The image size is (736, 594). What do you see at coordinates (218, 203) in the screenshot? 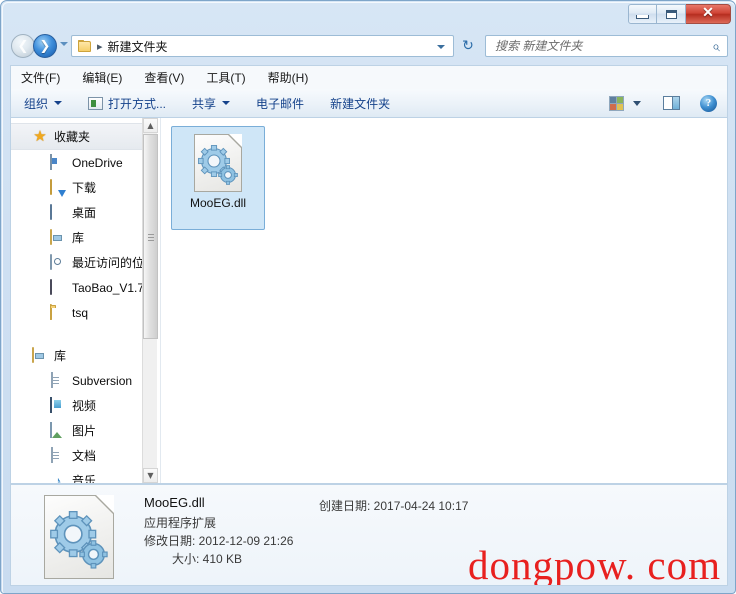
I see `list-item-label: MooEG.dll` at bounding box center [218, 203].